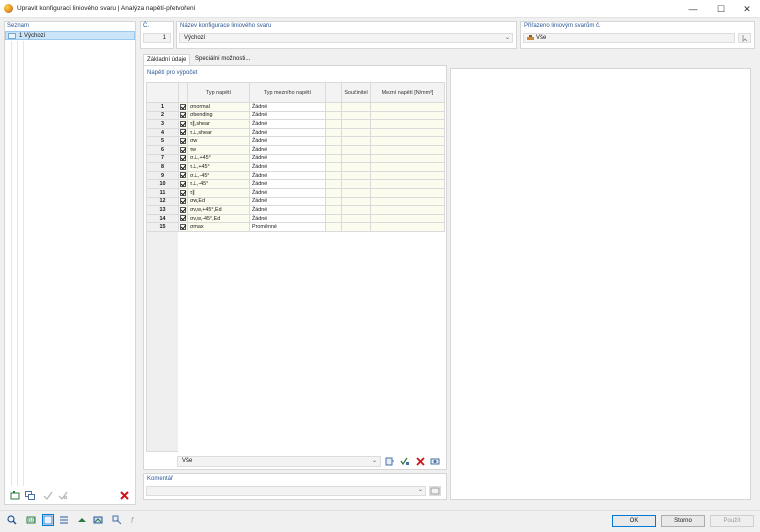  I want to click on delete-button, so click(124, 495).